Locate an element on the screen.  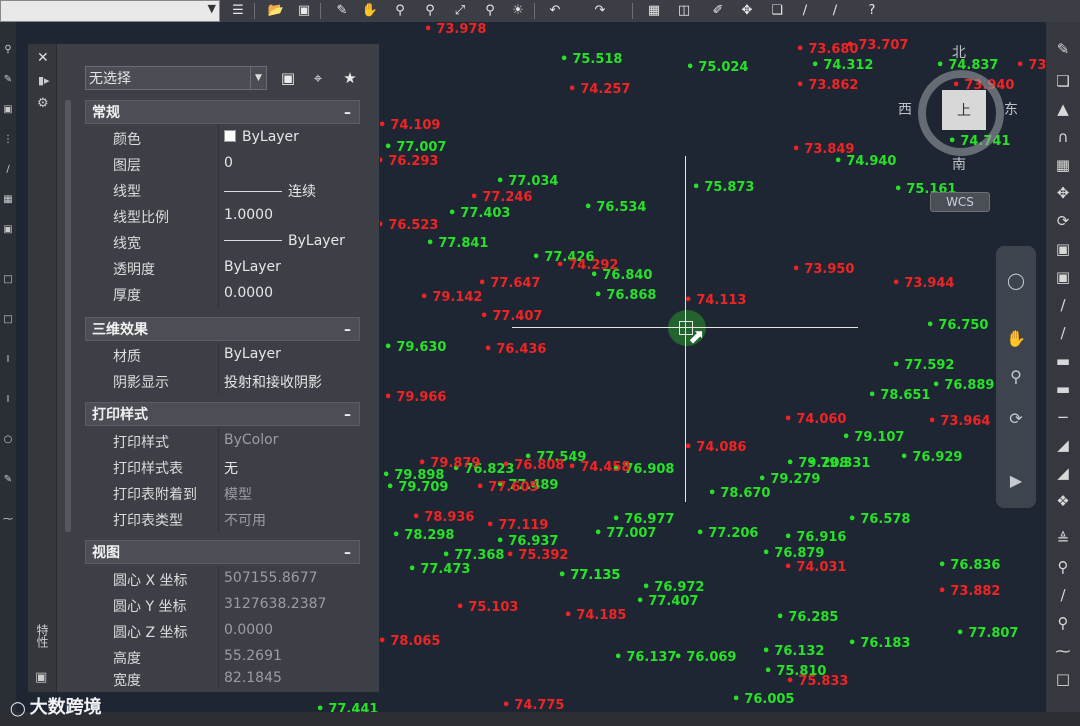
elevation-point-green: 75.024 is located at coordinates (717, 67).